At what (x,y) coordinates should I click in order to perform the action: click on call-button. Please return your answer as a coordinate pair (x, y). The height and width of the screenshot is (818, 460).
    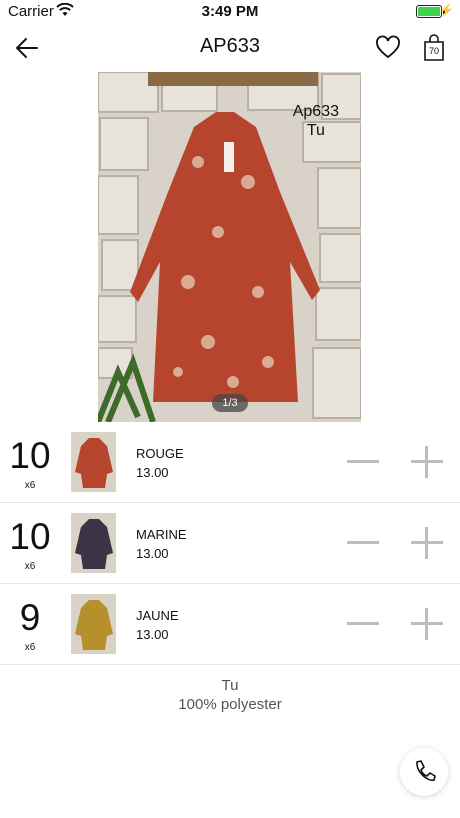
    Looking at the image, I should click on (424, 772).